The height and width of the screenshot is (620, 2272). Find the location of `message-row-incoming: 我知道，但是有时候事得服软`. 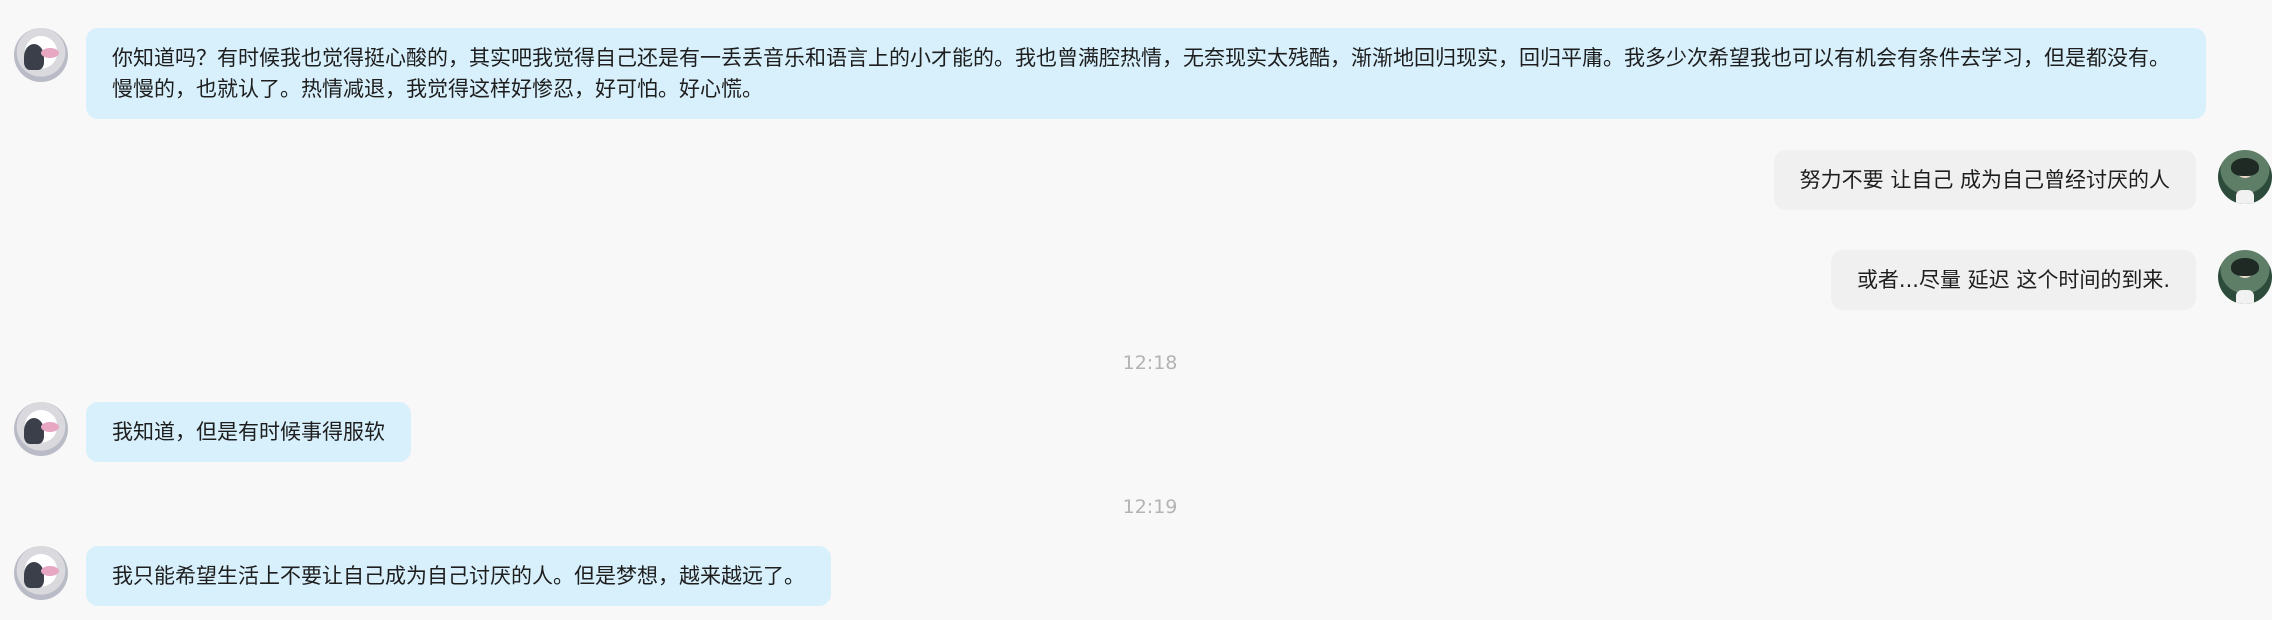

message-row-incoming: 我知道，但是有时候事得服软 is located at coordinates (212, 432).